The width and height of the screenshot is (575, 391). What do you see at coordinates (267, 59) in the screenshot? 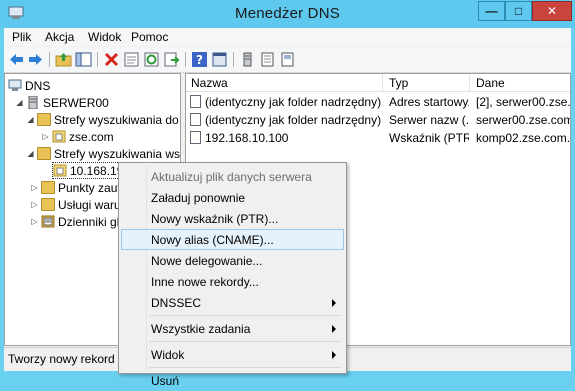
I see `zone-record-icon` at bounding box center [267, 59].